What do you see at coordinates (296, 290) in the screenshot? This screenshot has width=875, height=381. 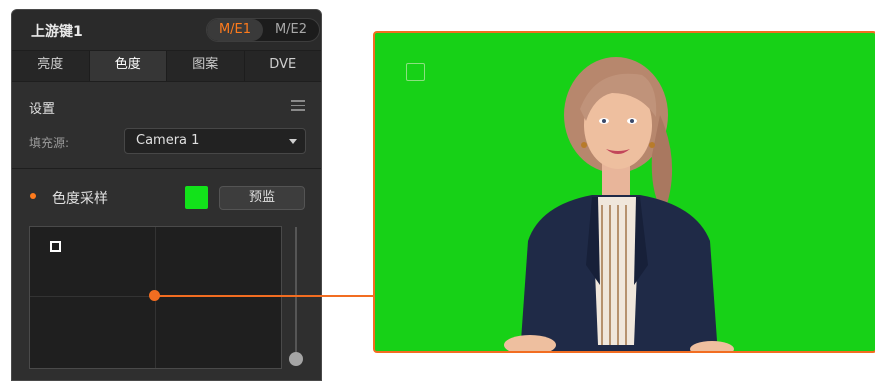 I see `sample-size-slider-track` at bounding box center [296, 290].